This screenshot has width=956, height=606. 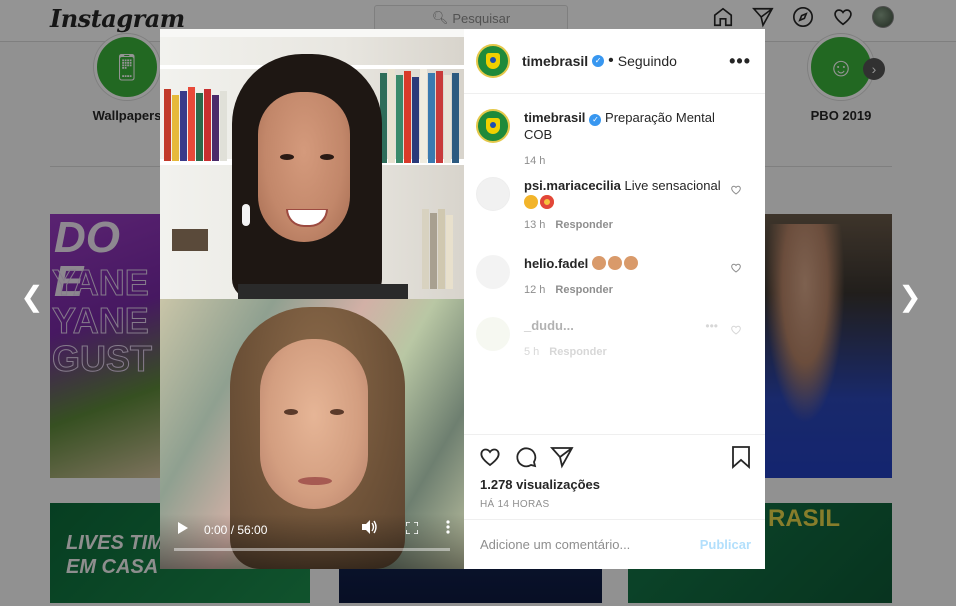 I want to click on caption-username: timebrasil, so click(x=554, y=117).